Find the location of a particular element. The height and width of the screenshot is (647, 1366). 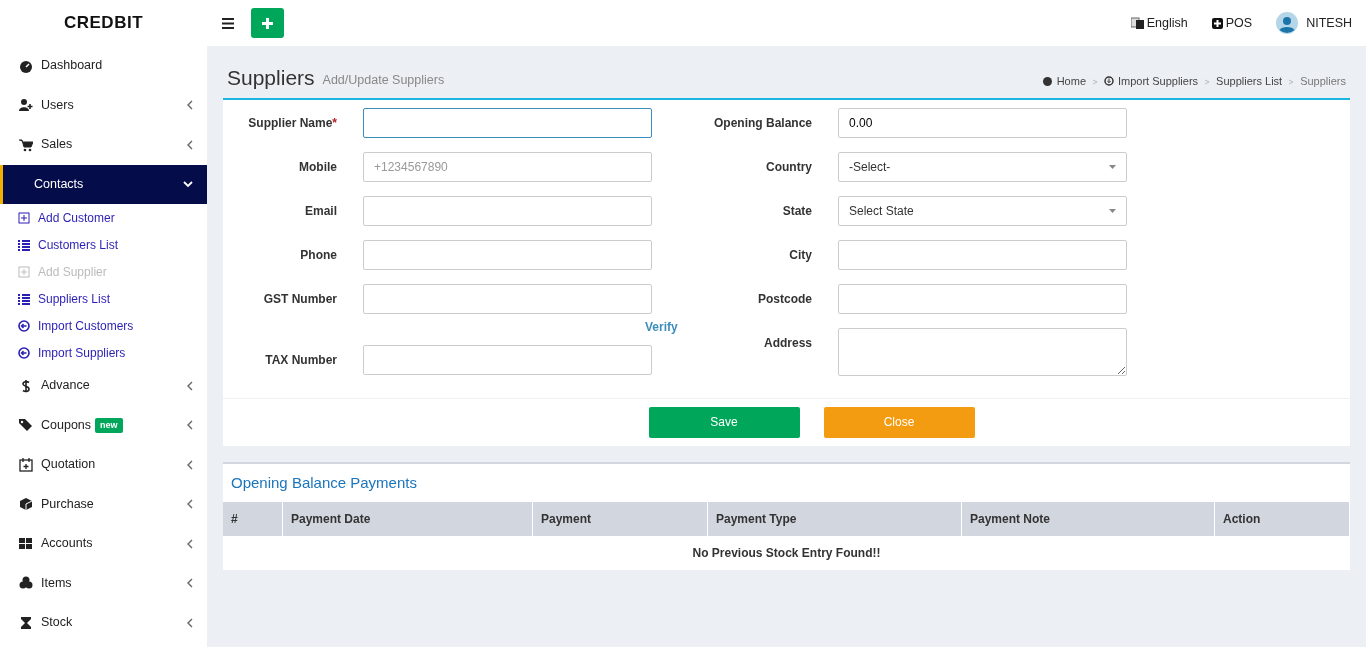

grid-icon is located at coordinates (26, 543).